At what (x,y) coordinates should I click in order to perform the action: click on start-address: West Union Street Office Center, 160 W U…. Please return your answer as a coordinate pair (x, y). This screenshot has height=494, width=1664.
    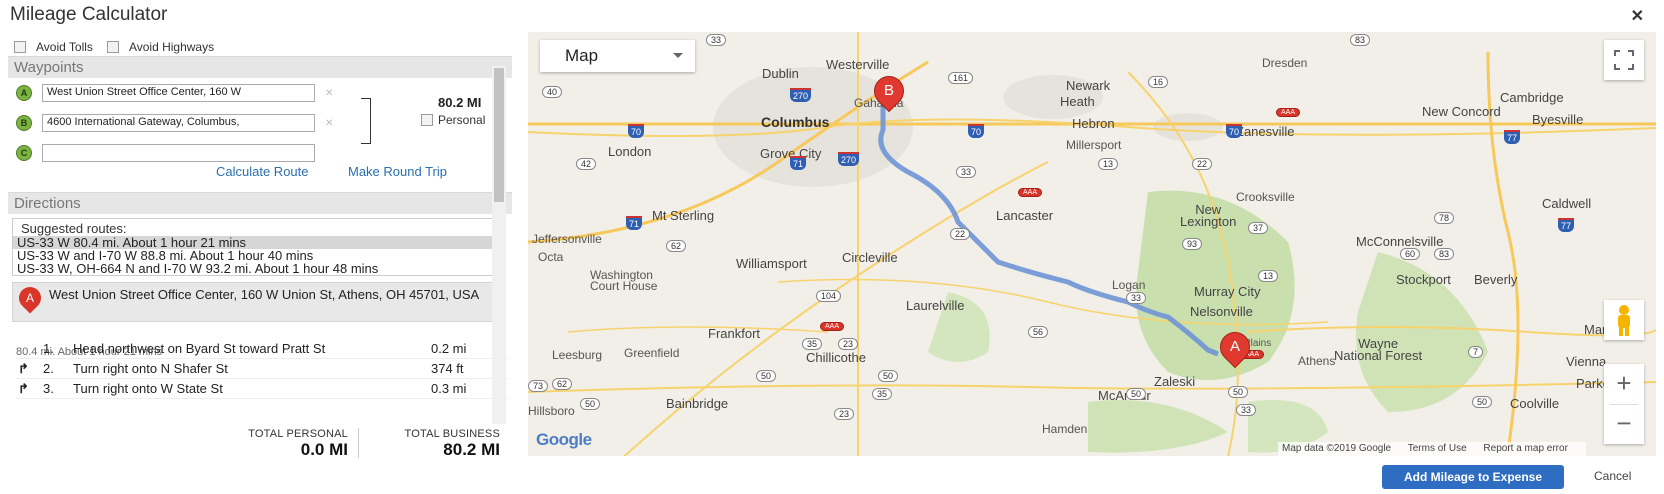
    Looking at the image, I should click on (264, 294).